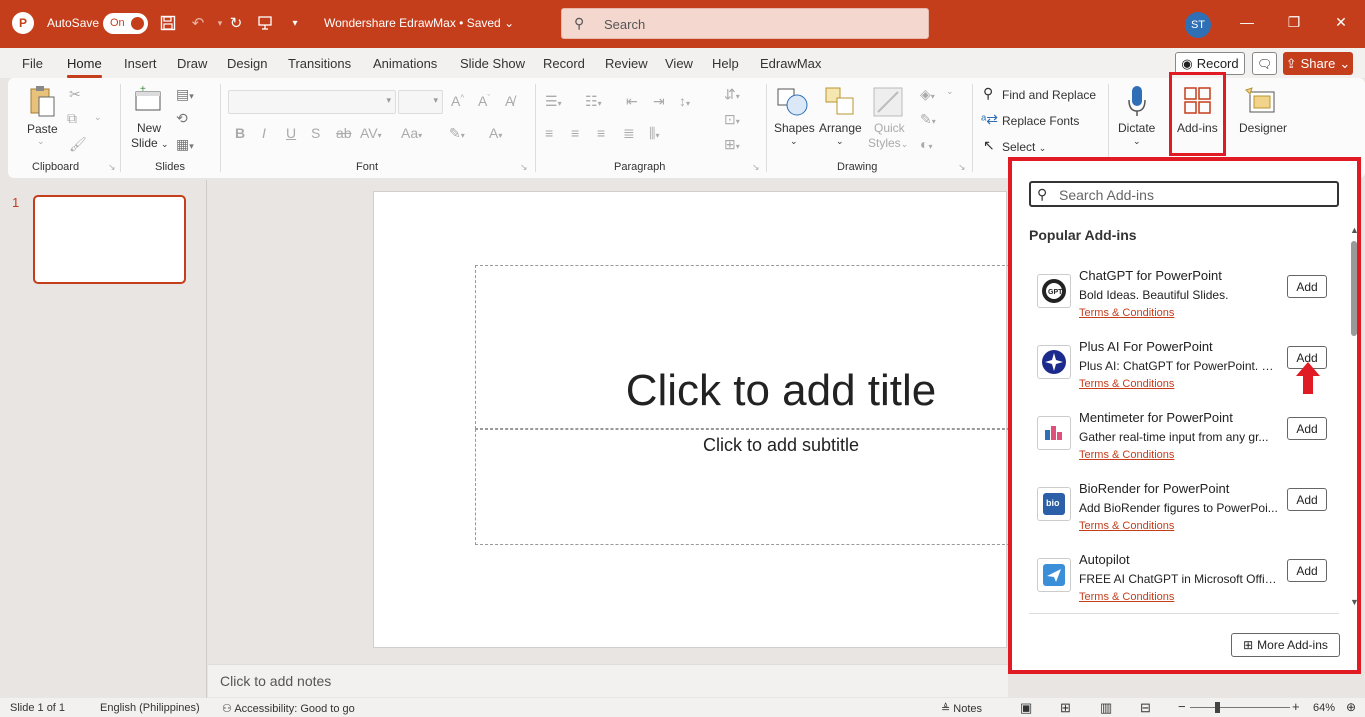 This screenshot has height=717, width=1365. What do you see at coordinates (679, 63) in the screenshot?
I see `tab-view: View` at bounding box center [679, 63].